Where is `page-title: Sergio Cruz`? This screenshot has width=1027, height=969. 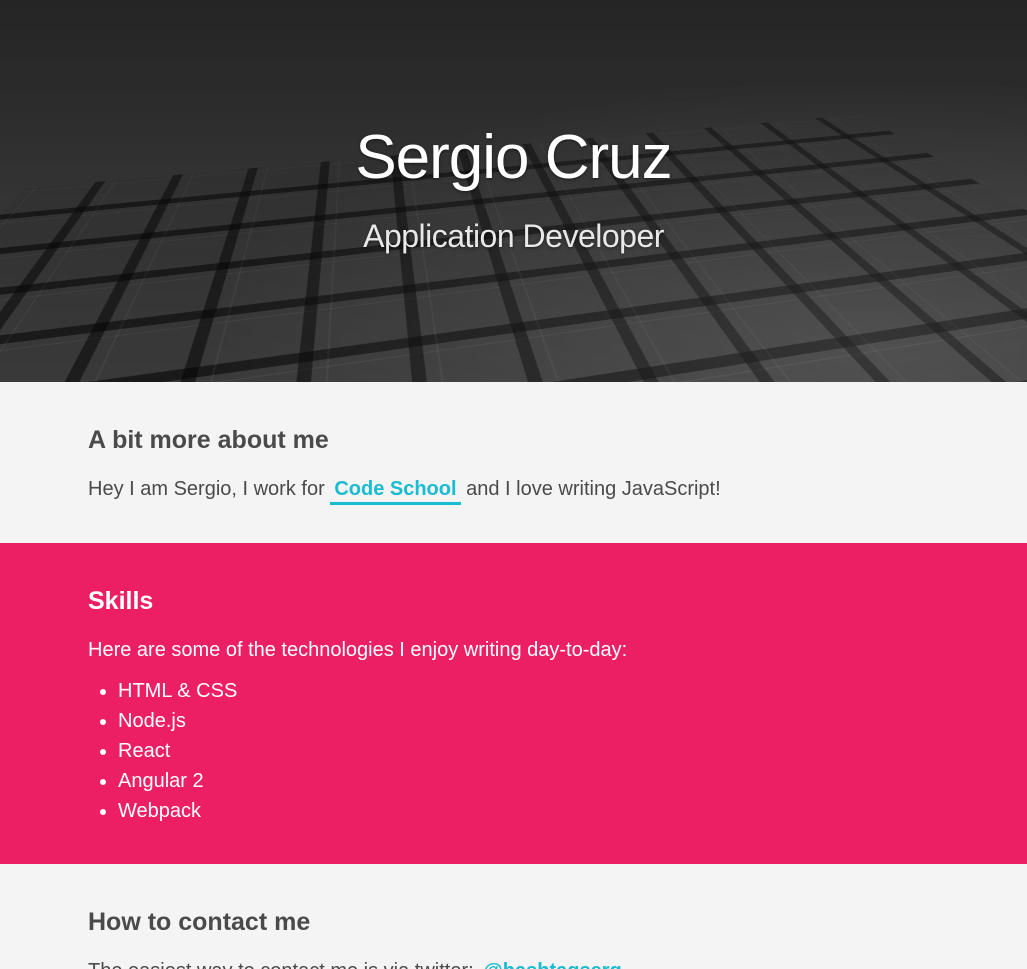
page-title: Sergio Cruz is located at coordinates (513, 157).